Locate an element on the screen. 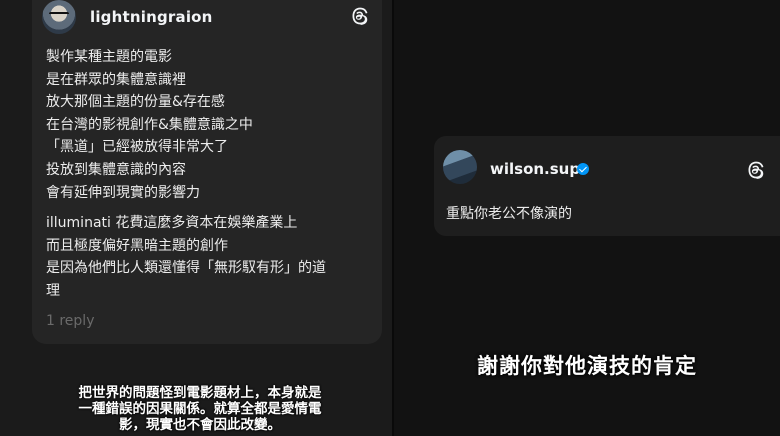 The image size is (780, 436). subtitle-line: 把世界的問題怪到電影題材上，本身就是 is located at coordinates (200, 393).